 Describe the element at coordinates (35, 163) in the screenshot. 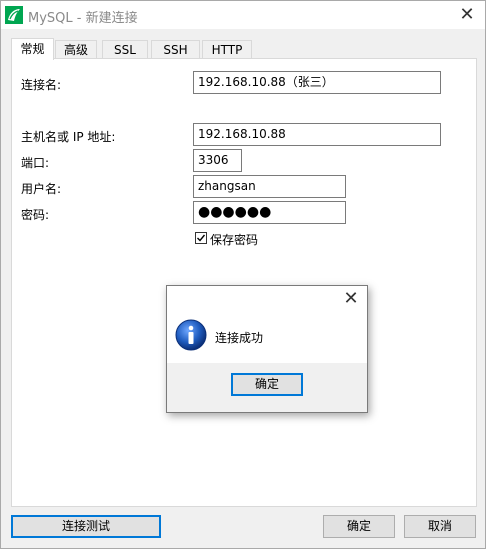

I see `port-label: 端口:` at that location.